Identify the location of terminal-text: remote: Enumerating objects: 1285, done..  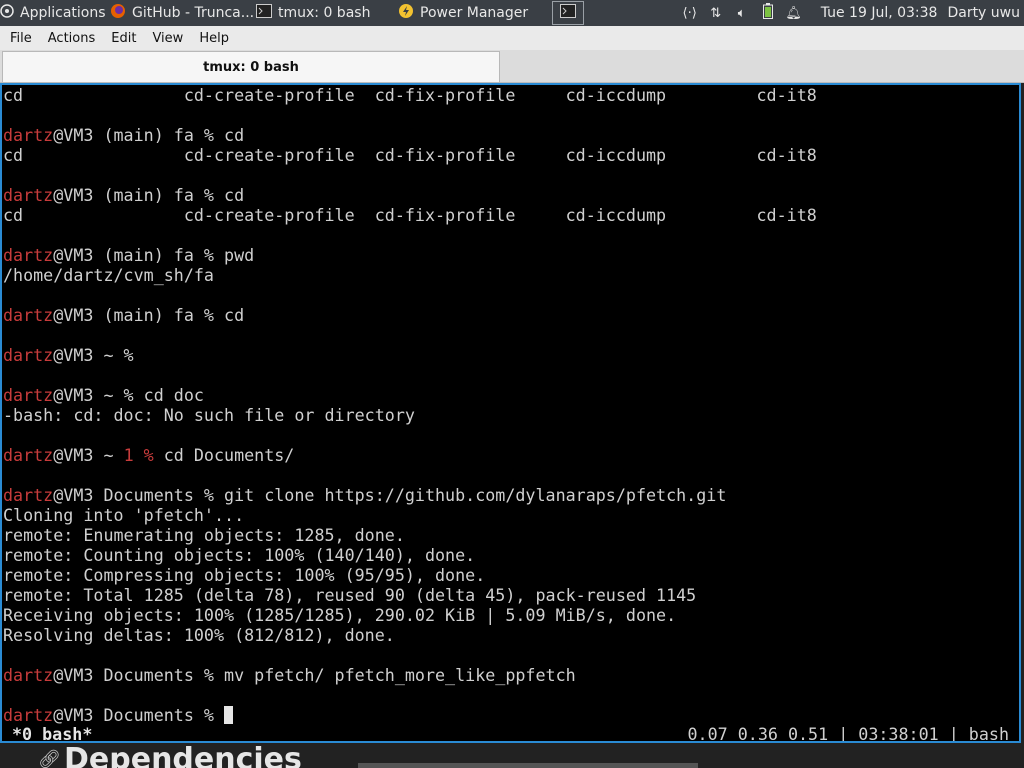
(204, 535).